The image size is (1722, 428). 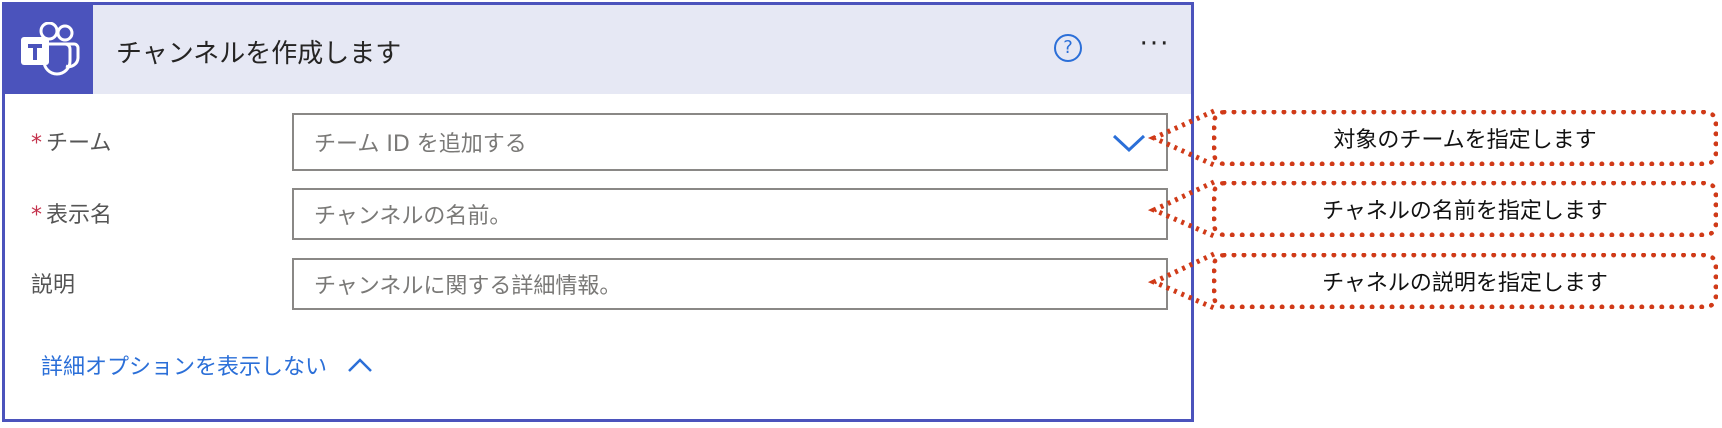 What do you see at coordinates (1155, 44) in the screenshot?
I see `more-options-icon: ···` at bounding box center [1155, 44].